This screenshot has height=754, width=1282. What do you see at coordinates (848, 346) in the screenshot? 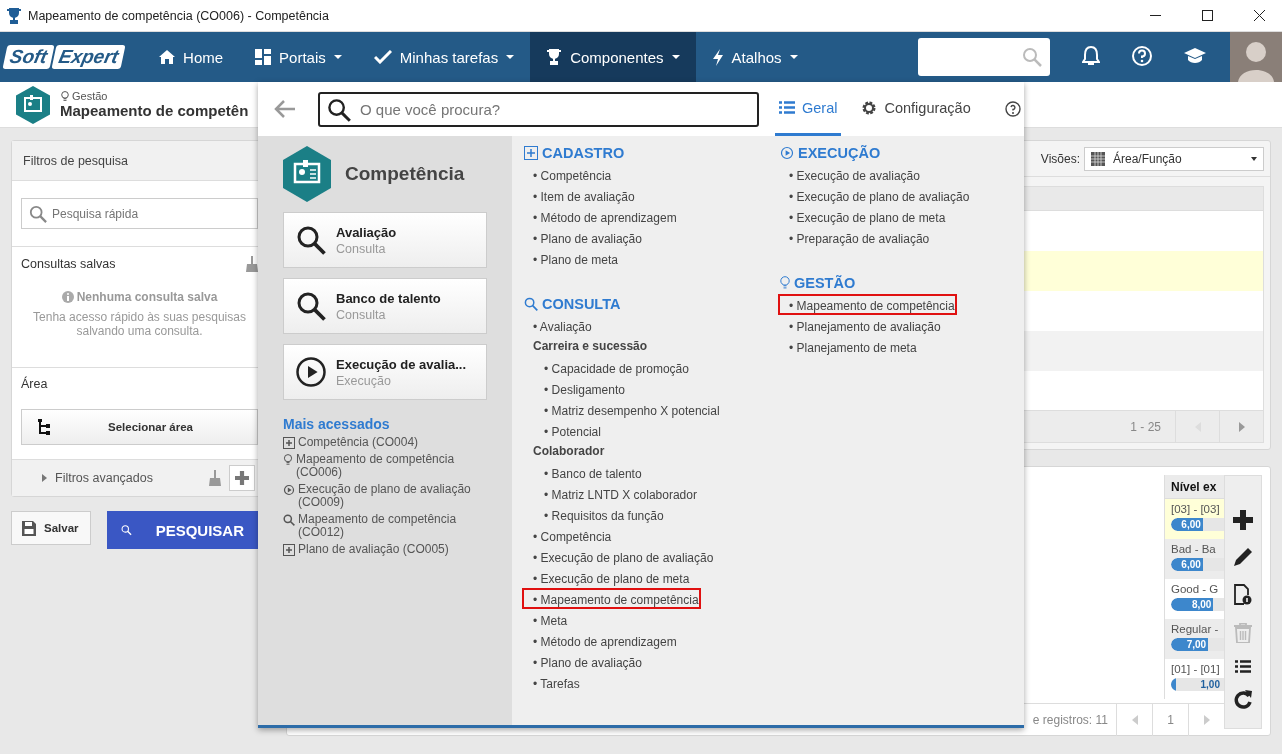
I see `menu-link: • Planejamento de meta` at bounding box center [848, 346].